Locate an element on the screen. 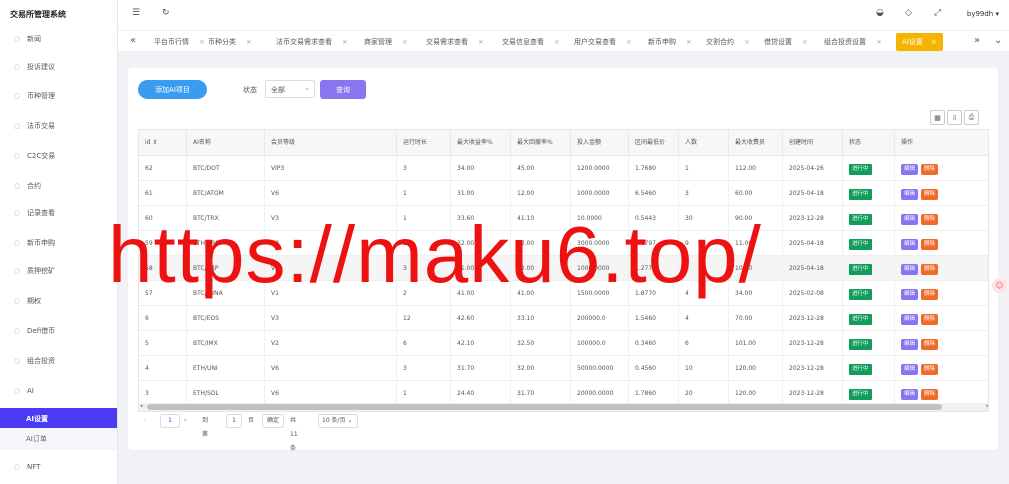  goto-page-input: 1 is located at coordinates (234, 421).